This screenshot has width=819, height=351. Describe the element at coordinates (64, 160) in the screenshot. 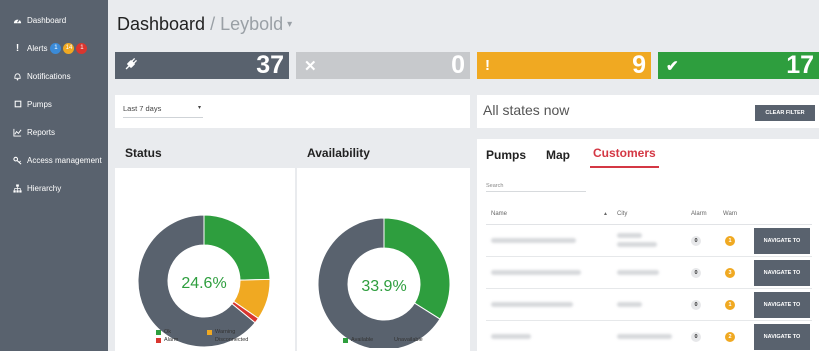

I see `sidebar-item-label: Access management` at that location.